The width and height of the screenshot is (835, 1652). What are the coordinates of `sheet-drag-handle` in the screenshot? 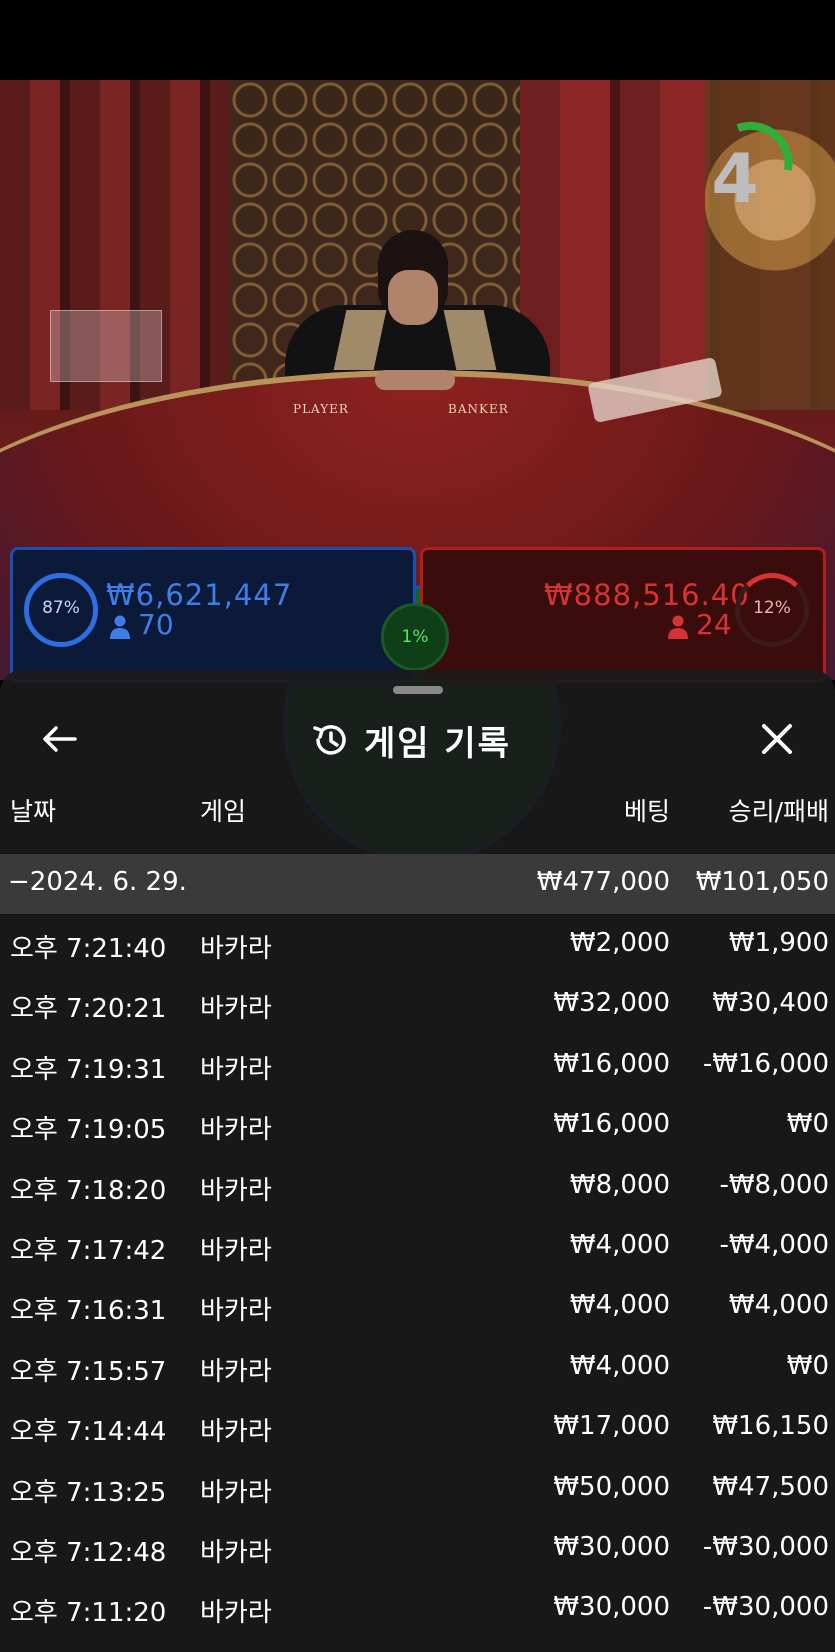 It's located at (418, 690).